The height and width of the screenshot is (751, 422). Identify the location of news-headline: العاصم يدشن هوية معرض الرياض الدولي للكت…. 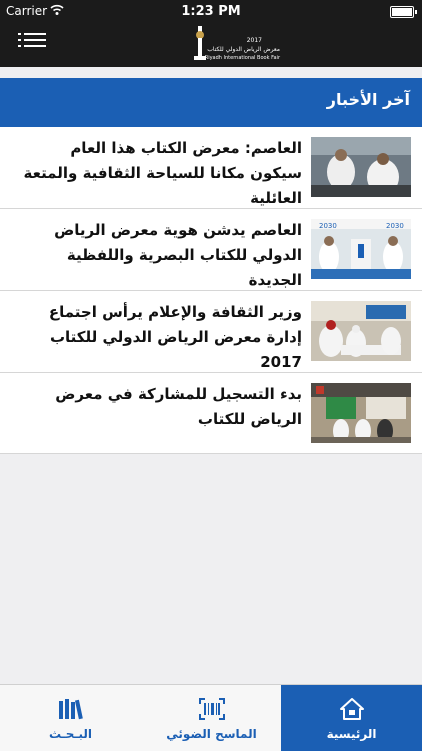
(178, 255).